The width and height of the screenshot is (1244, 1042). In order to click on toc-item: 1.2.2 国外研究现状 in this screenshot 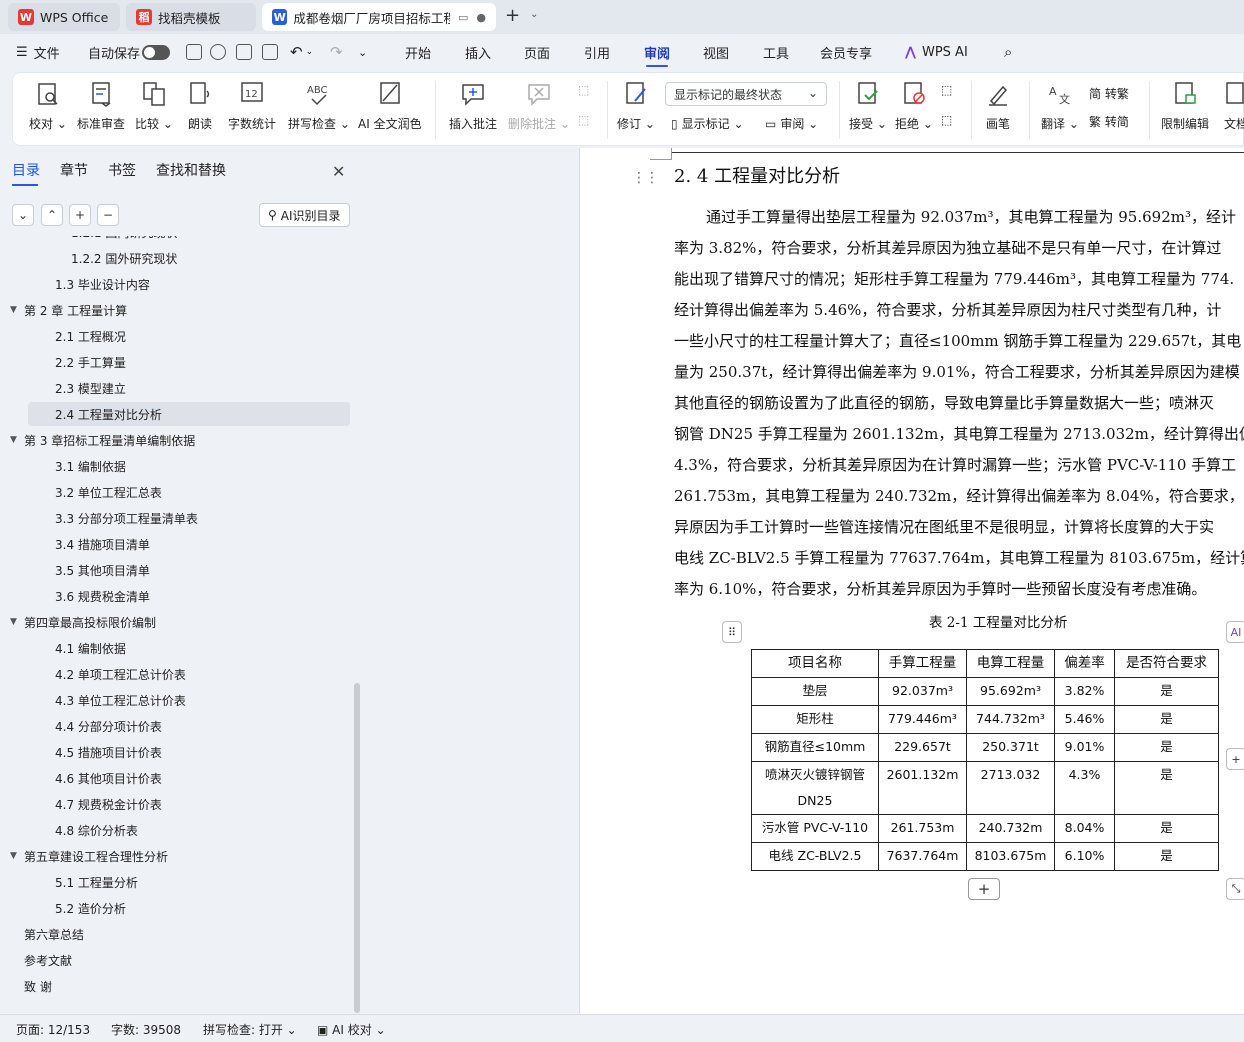, I will do `click(176, 258)`.